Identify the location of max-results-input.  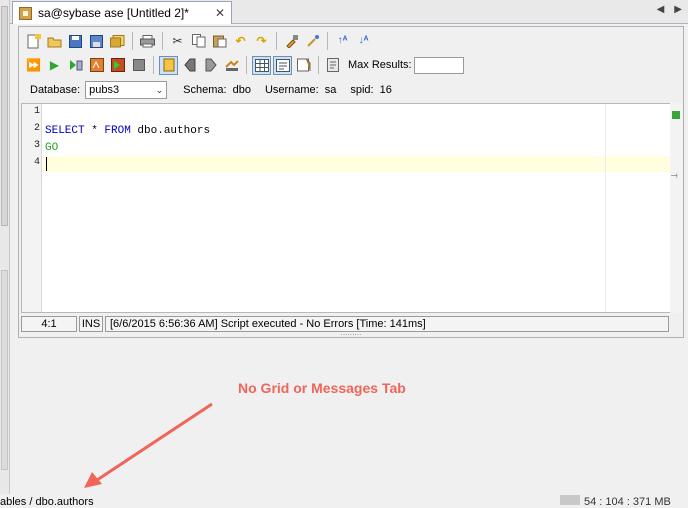
(438, 65).